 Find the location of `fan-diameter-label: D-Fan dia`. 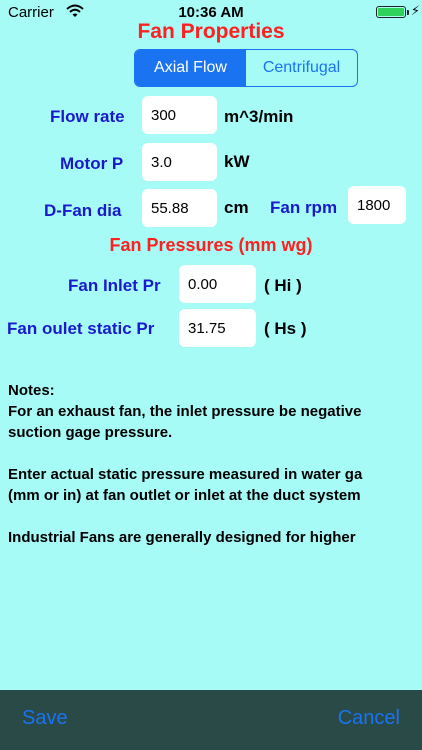

fan-diameter-label: D-Fan dia is located at coordinates (83, 210).